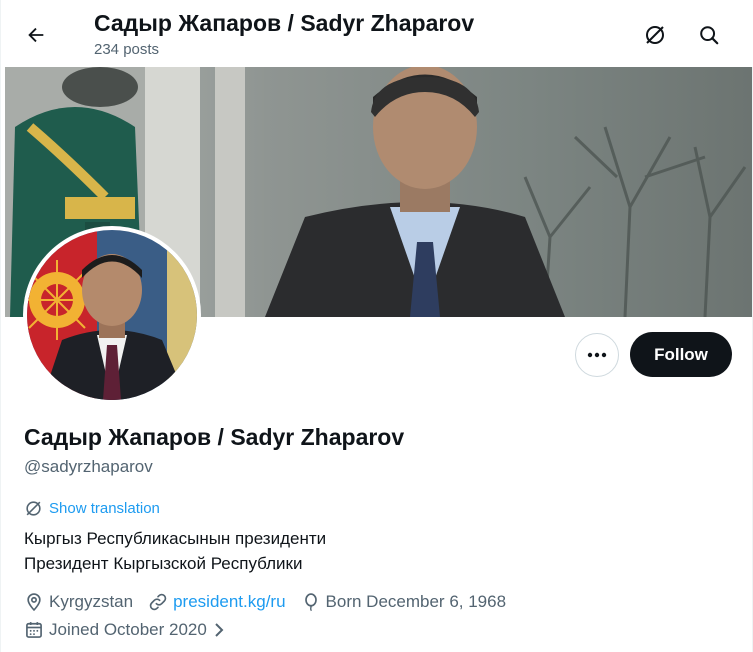  I want to click on location-pin-icon, so click(34, 602).